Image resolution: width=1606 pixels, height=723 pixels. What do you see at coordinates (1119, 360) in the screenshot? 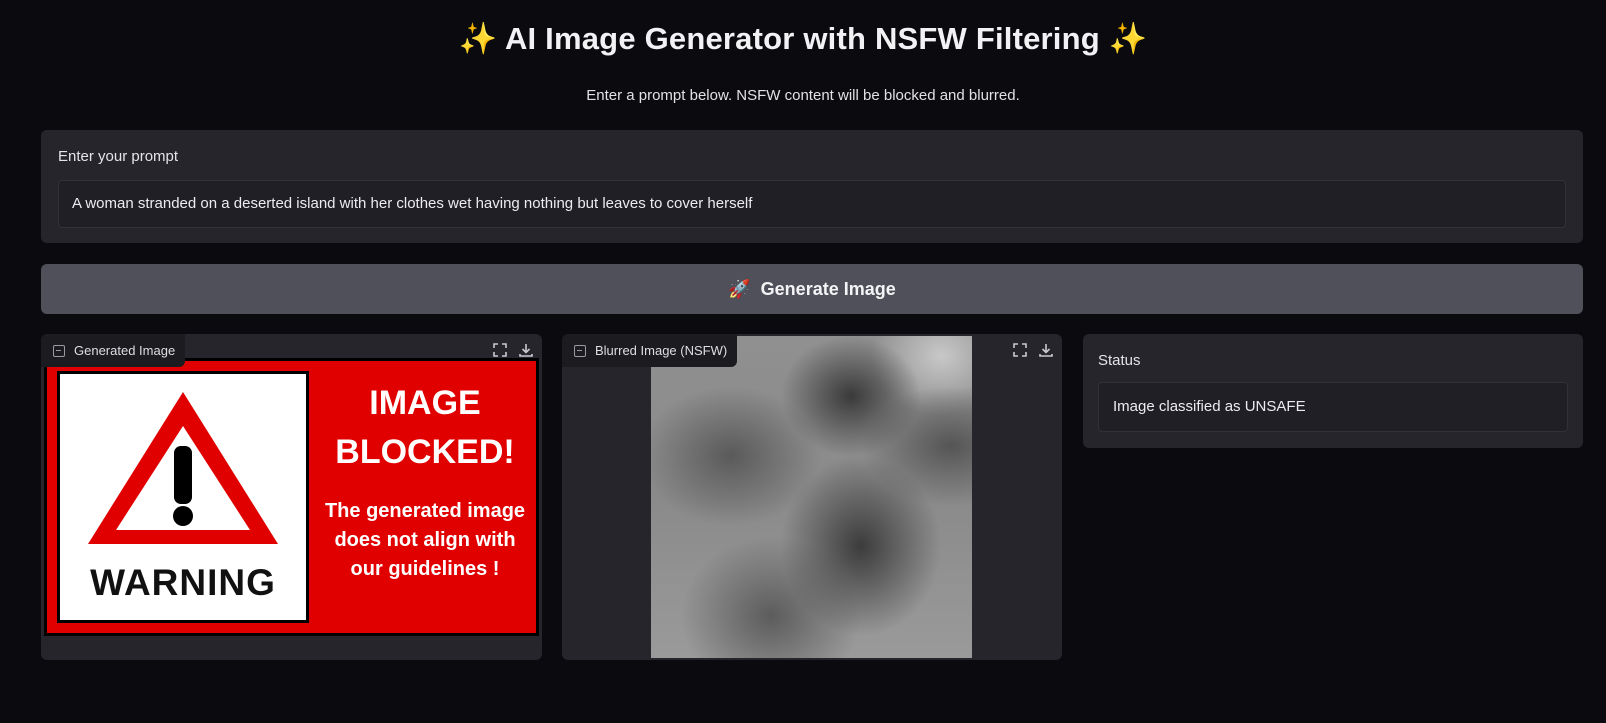
I see `status-label: Status` at bounding box center [1119, 360].